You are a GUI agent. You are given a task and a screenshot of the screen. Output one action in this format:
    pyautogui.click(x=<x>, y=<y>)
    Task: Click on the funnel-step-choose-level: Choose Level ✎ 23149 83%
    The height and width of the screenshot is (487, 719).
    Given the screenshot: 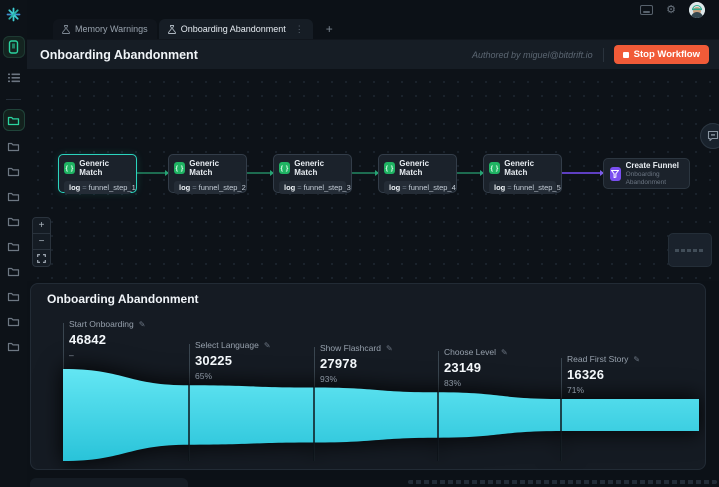 What is the action you would take?
    pyautogui.click(x=476, y=367)
    